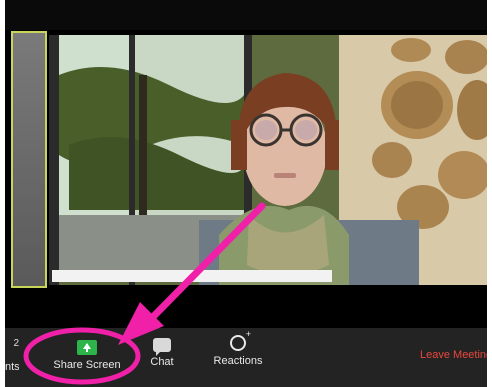 The width and height of the screenshot is (492, 387). I want to click on leave-meeting-label: Leave Meeting, so click(453, 355).